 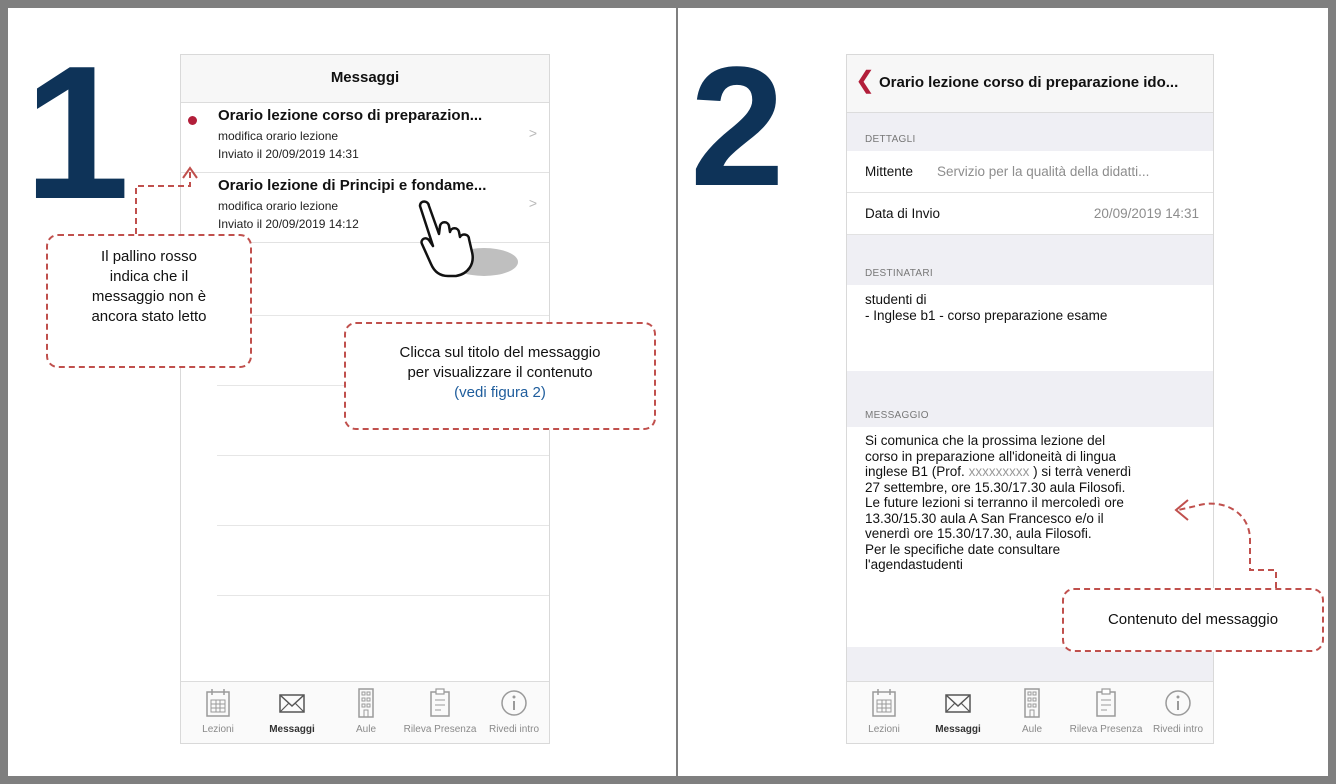 I want to click on bottom-gray-area, so click(x=1030, y=665).